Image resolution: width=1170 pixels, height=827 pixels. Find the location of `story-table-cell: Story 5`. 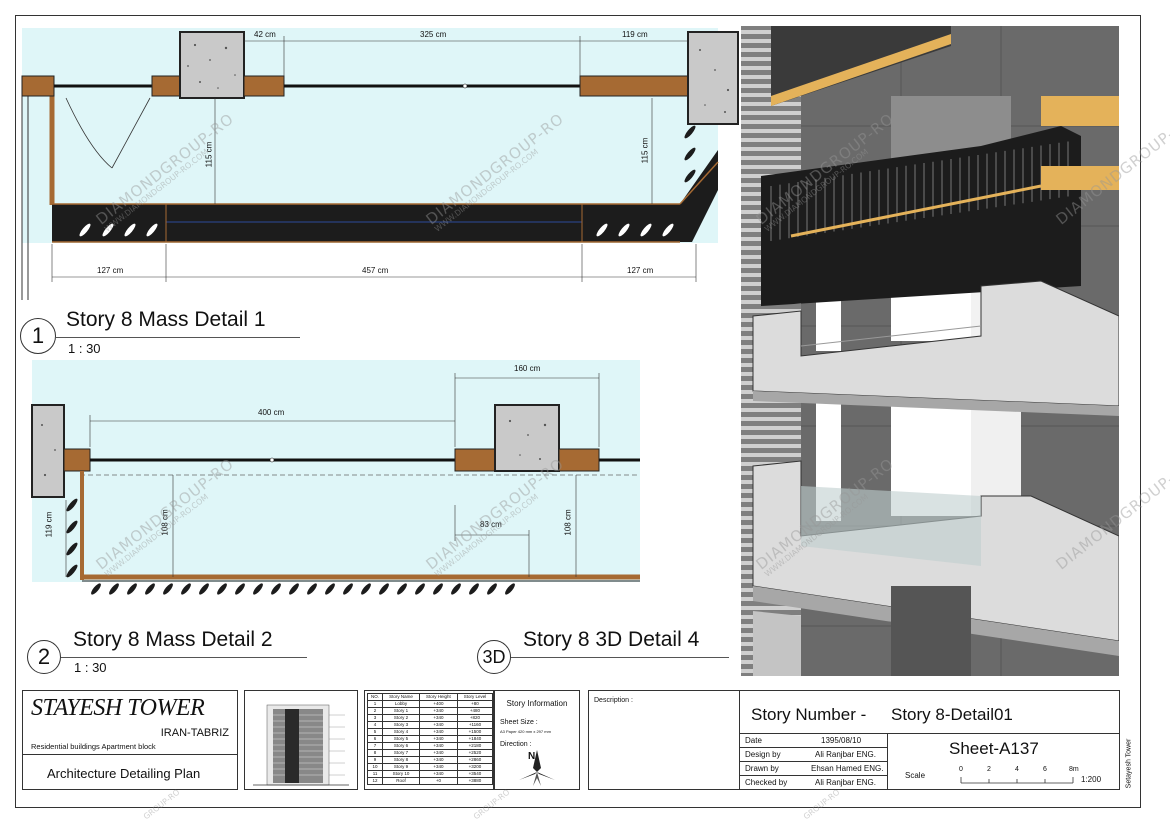

story-table-cell: Story 5 is located at coordinates (401, 739).